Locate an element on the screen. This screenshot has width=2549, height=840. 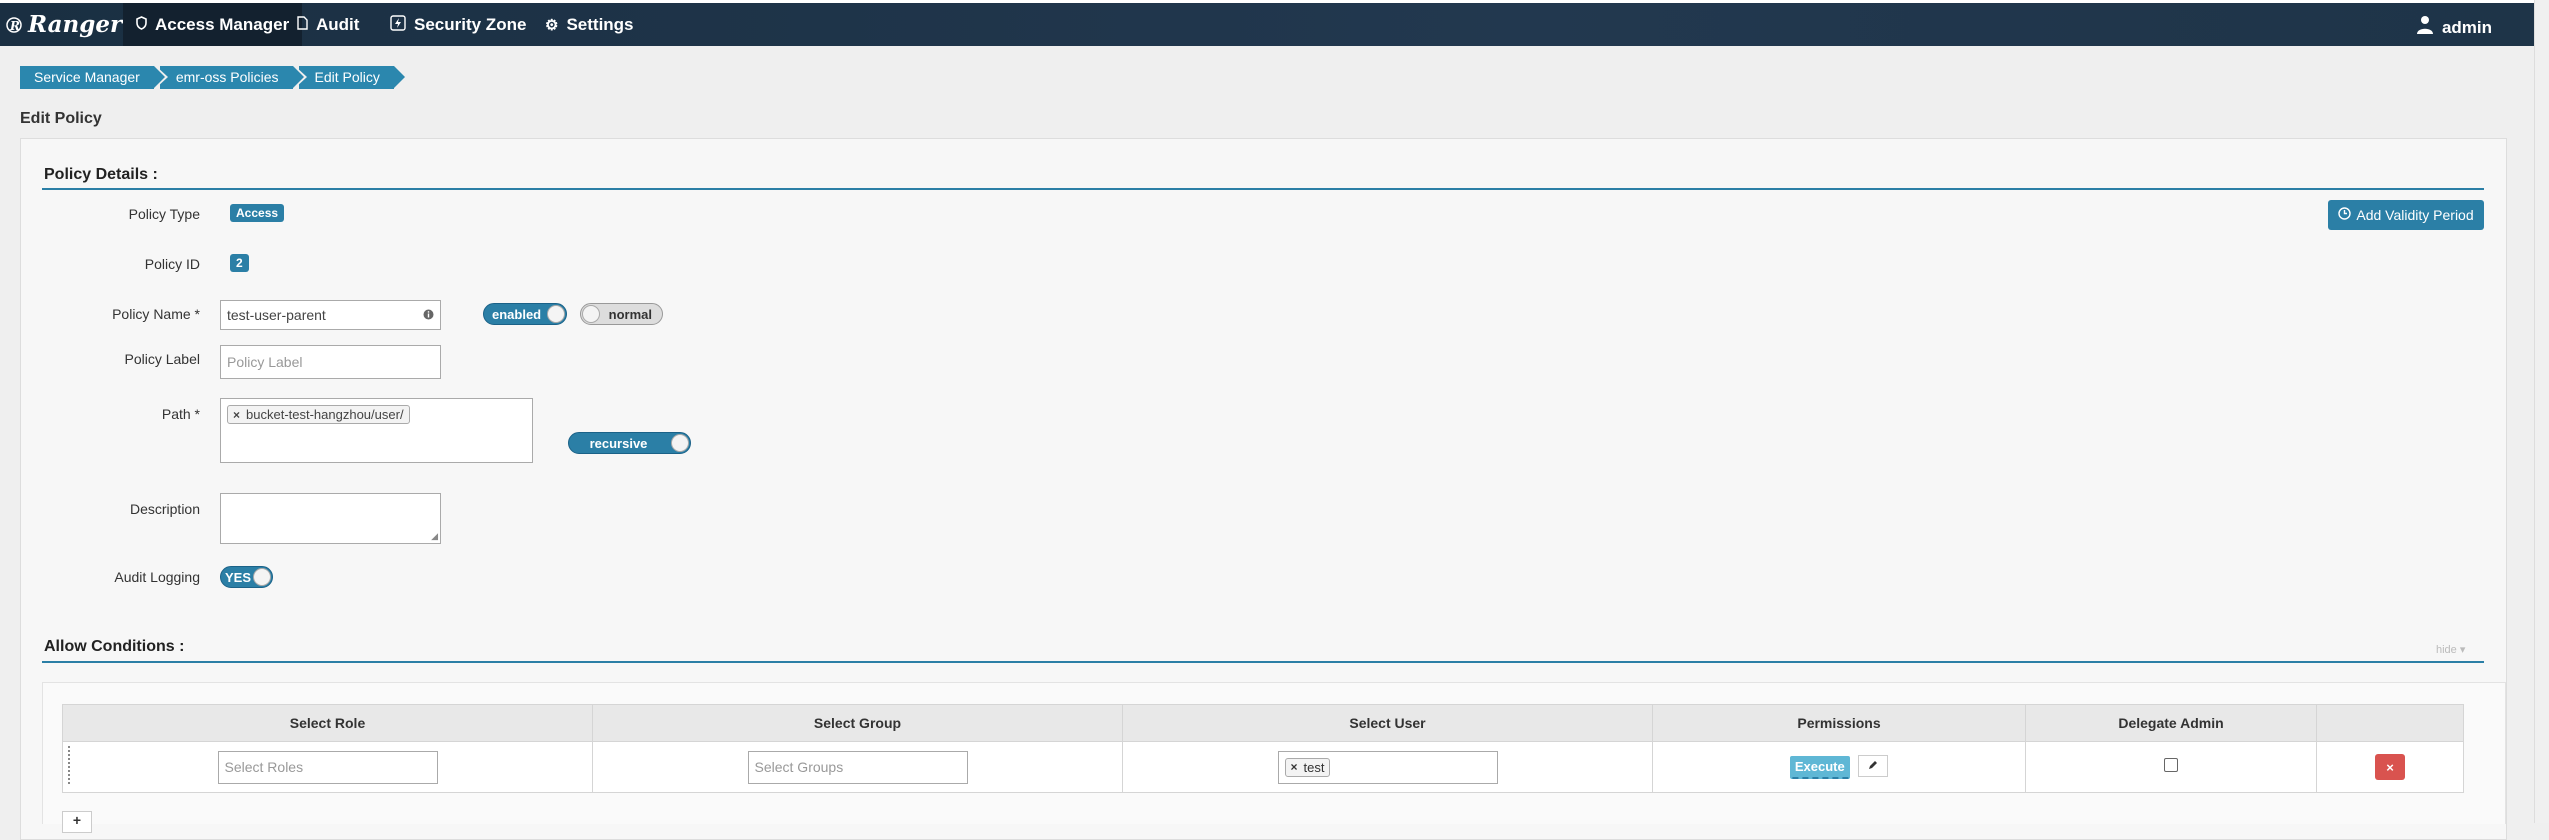
drag-handle-icon is located at coordinates (71, 765).